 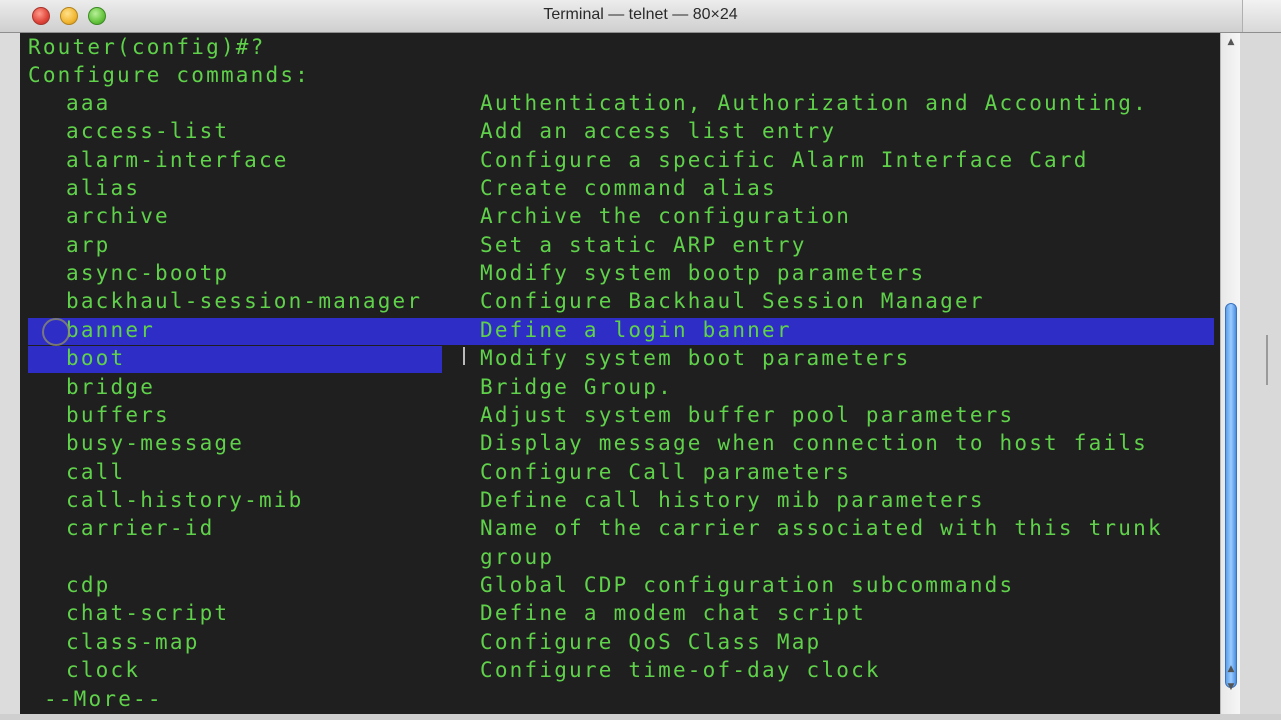 I want to click on command-name: alias, so click(x=103, y=188).